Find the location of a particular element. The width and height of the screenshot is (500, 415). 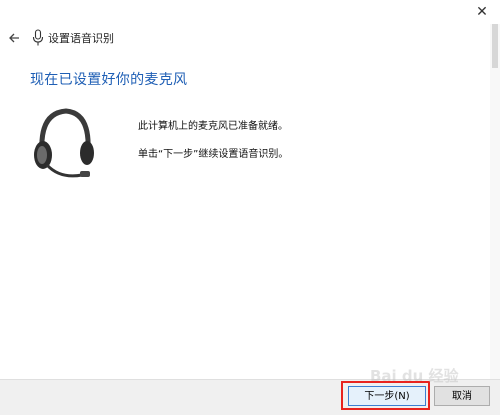

back-arrow-icon is located at coordinates (14, 38).